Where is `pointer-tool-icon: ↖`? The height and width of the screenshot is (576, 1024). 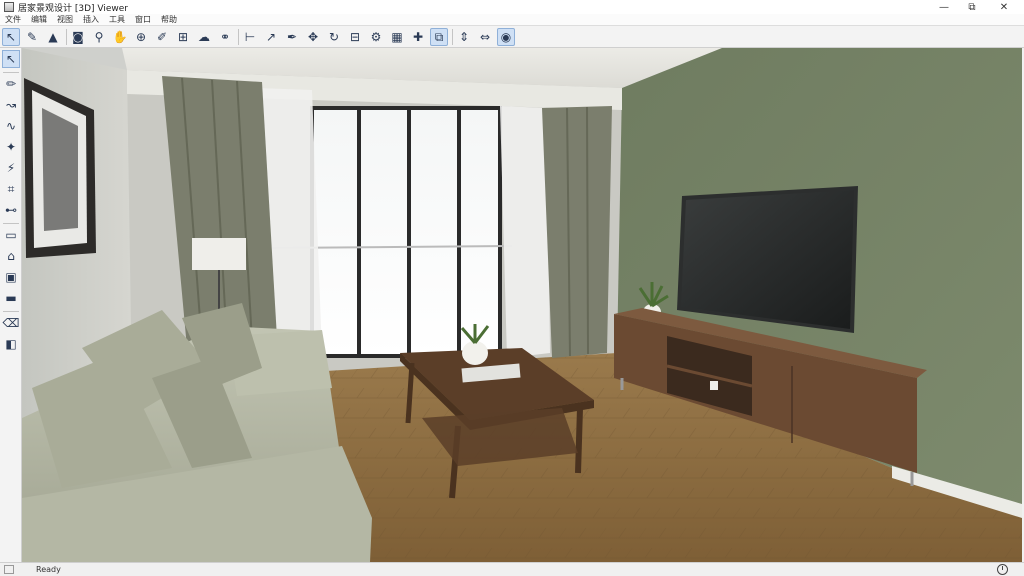
pointer-tool-icon: ↖ is located at coordinates (11, 59).